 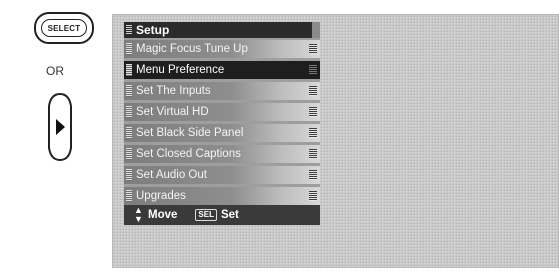 I want to click on select-button-label: SELECT, so click(x=64, y=28).